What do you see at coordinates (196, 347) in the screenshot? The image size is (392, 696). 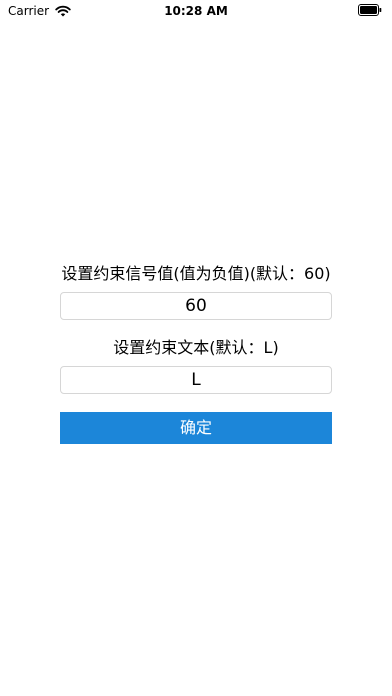 I see `constraint-text-label: 设置约束文本(默认：L)` at bounding box center [196, 347].